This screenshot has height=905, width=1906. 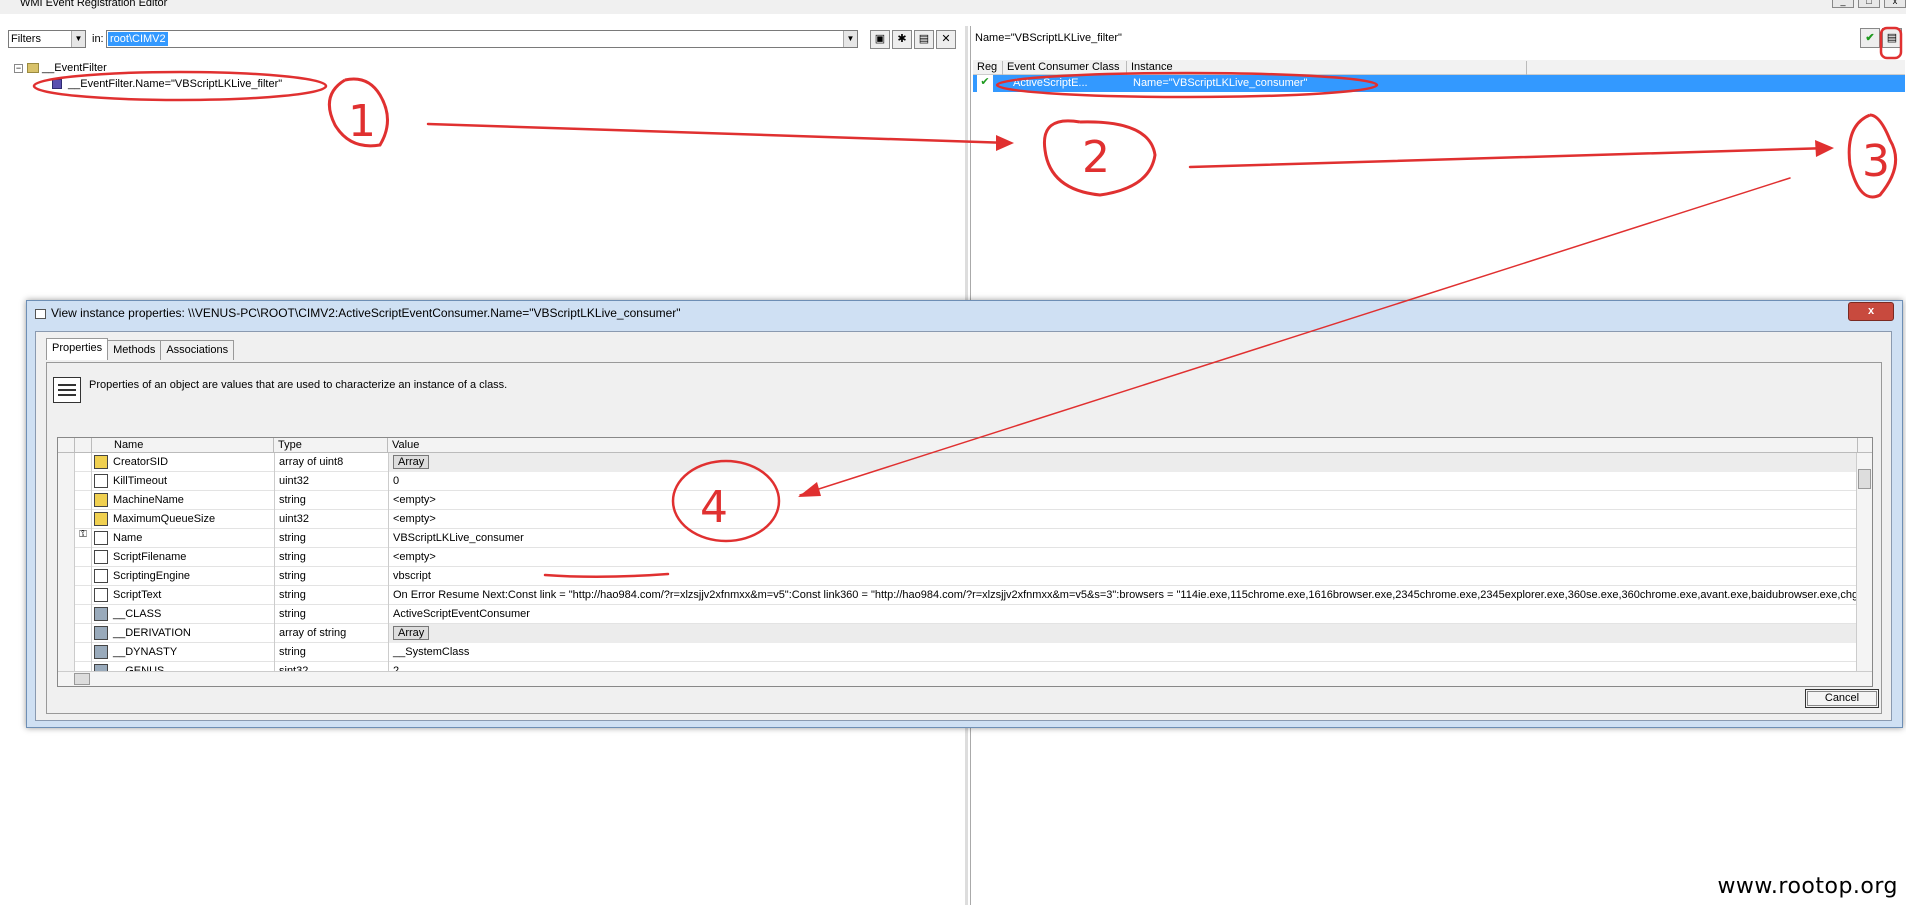 What do you see at coordinates (714, 507) in the screenshot?
I see `annotation-number-4: 4` at bounding box center [714, 507].